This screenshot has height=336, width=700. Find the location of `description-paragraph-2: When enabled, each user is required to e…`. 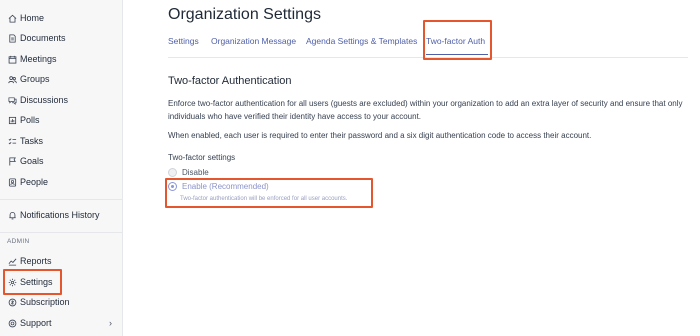

description-paragraph-2: When enabled, each user is required to e… is located at coordinates (380, 135).